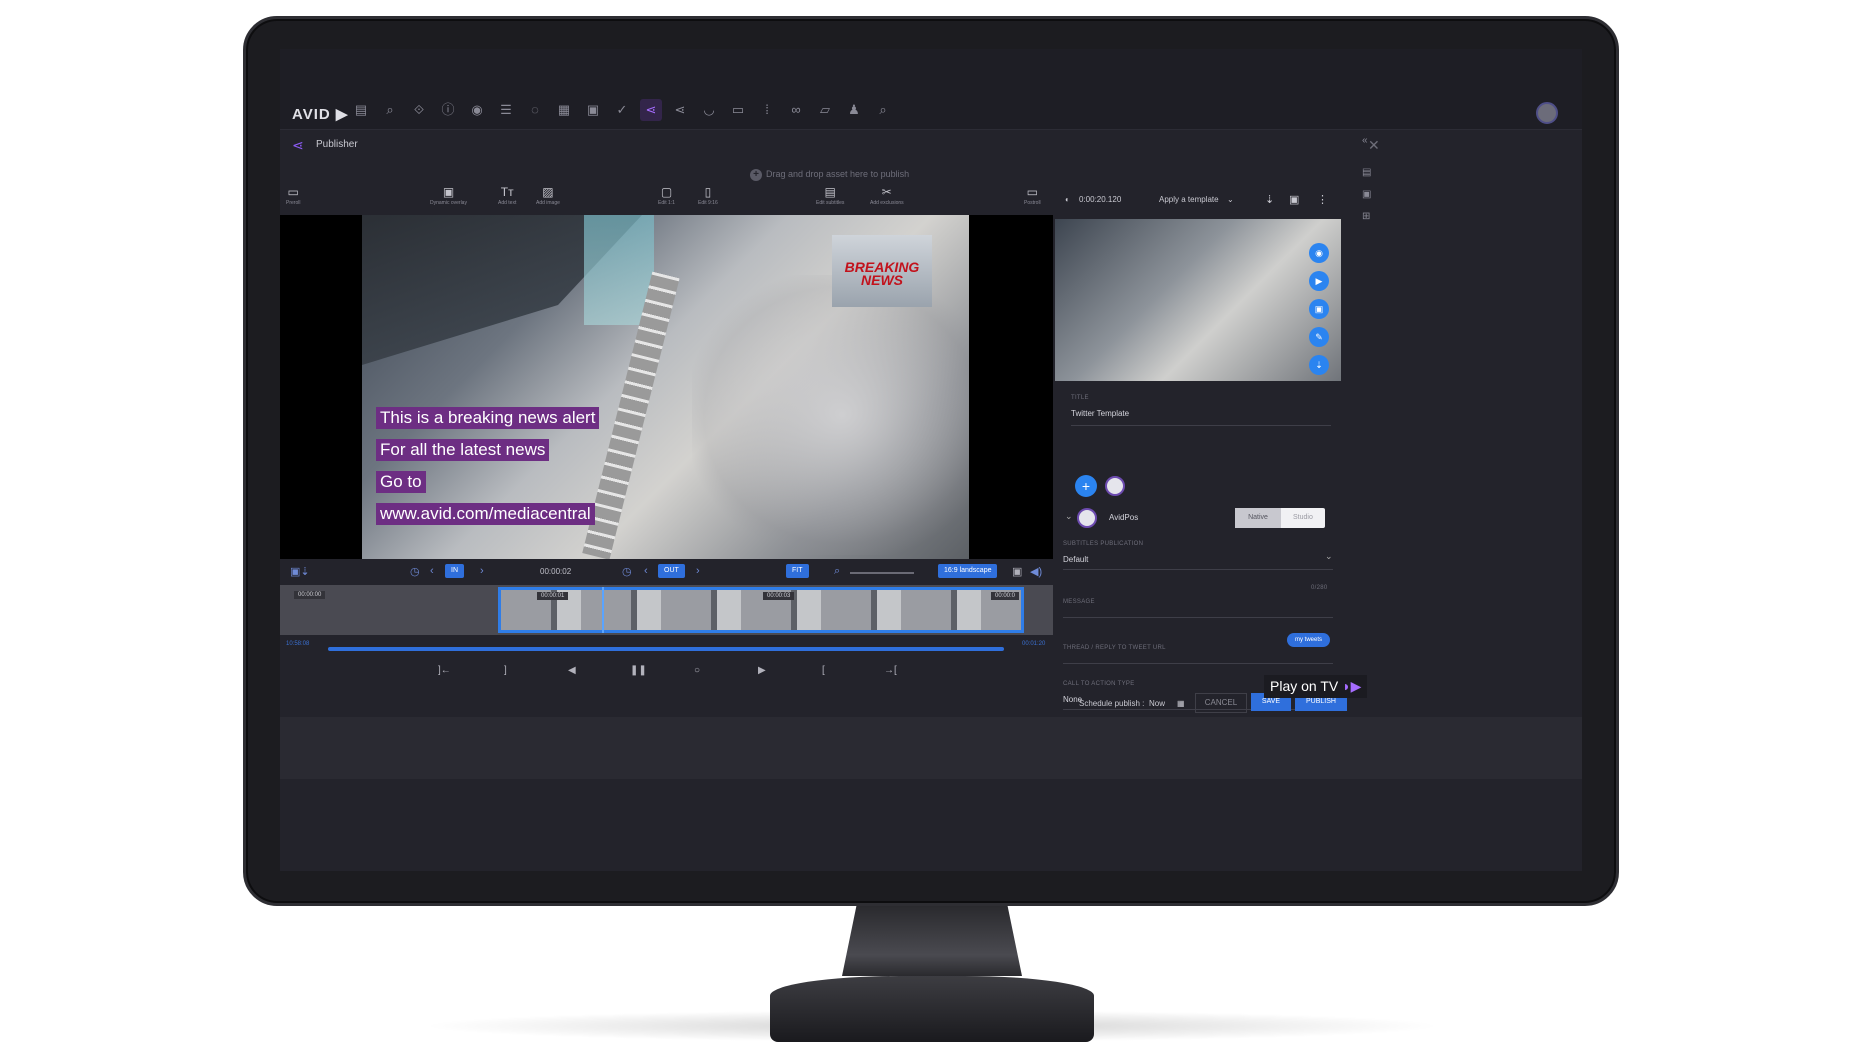 This screenshot has height=1042, width=1862. I want to click on publisher-icon: ⋖, so click(651, 110).